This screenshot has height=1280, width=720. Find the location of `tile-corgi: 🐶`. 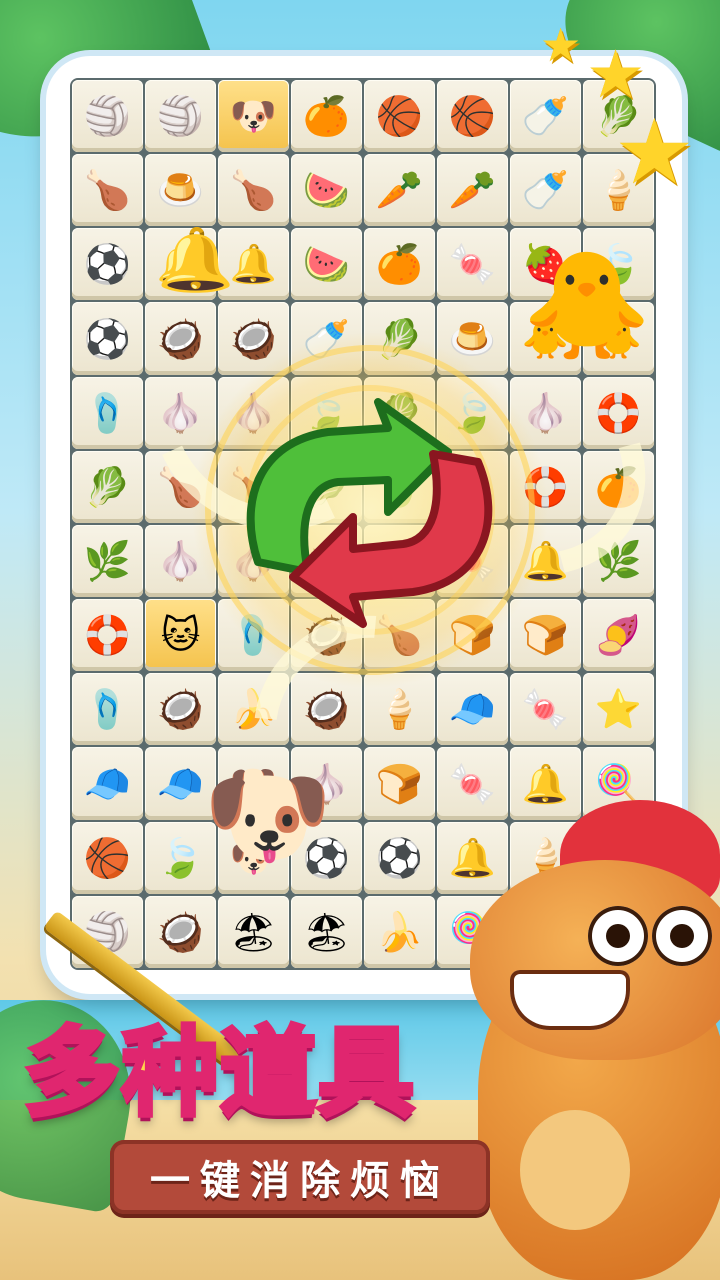

tile-corgi: 🐶 is located at coordinates (253, 116).